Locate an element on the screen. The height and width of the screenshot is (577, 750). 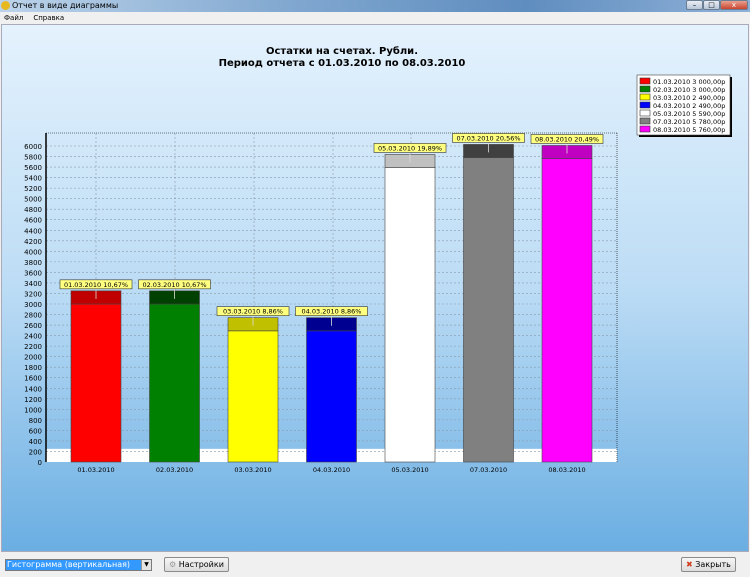
chart-type-value: Гистограмма (вертикальная) is located at coordinates (74, 565).